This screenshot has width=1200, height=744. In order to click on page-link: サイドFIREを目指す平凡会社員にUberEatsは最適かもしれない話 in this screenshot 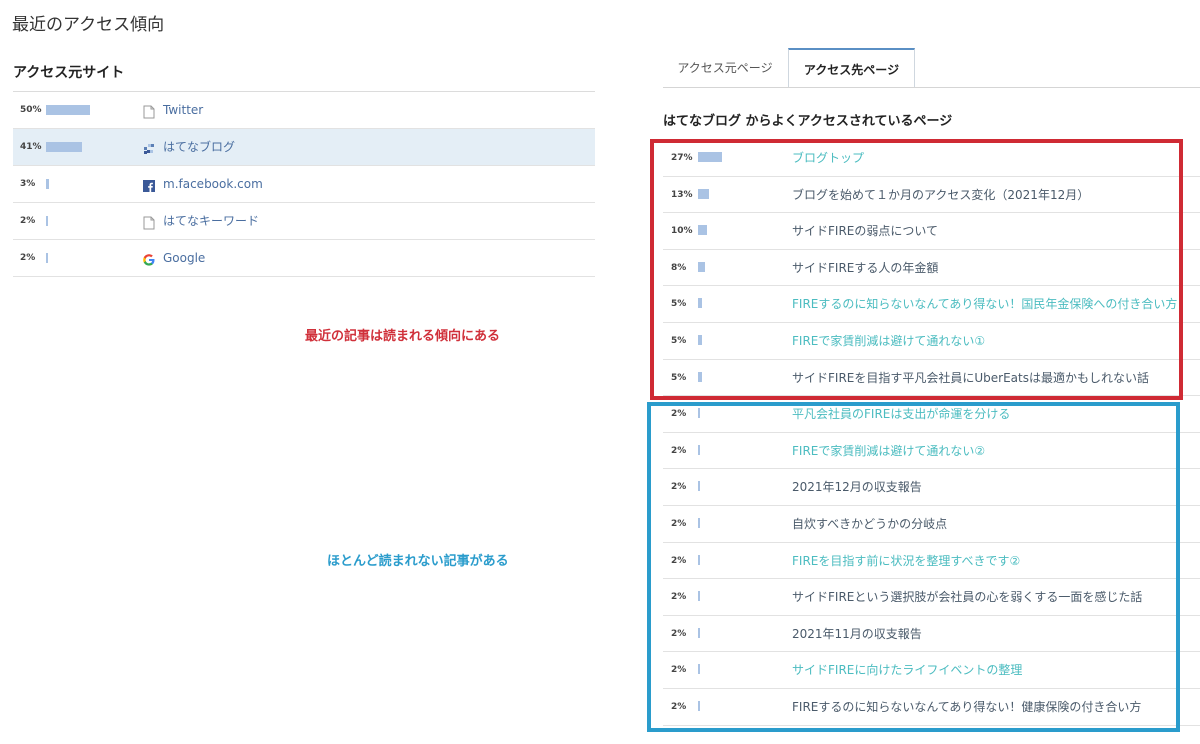, I will do `click(970, 378)`.